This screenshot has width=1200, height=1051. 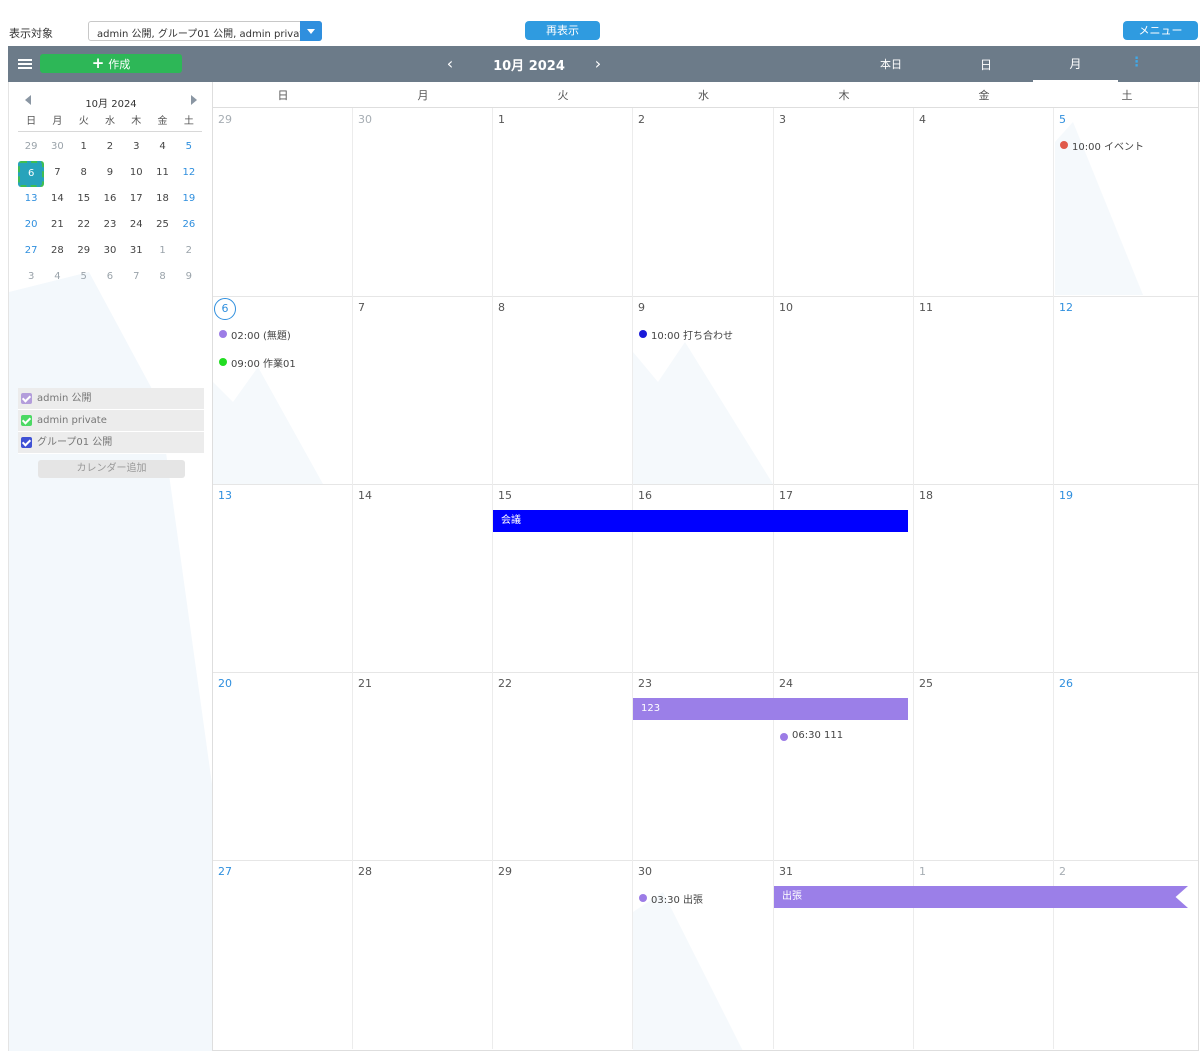 What do you see at coordinates (31, 227) in the screenshot?
I see `mini-day: 20` at bounding box center [31, 227].